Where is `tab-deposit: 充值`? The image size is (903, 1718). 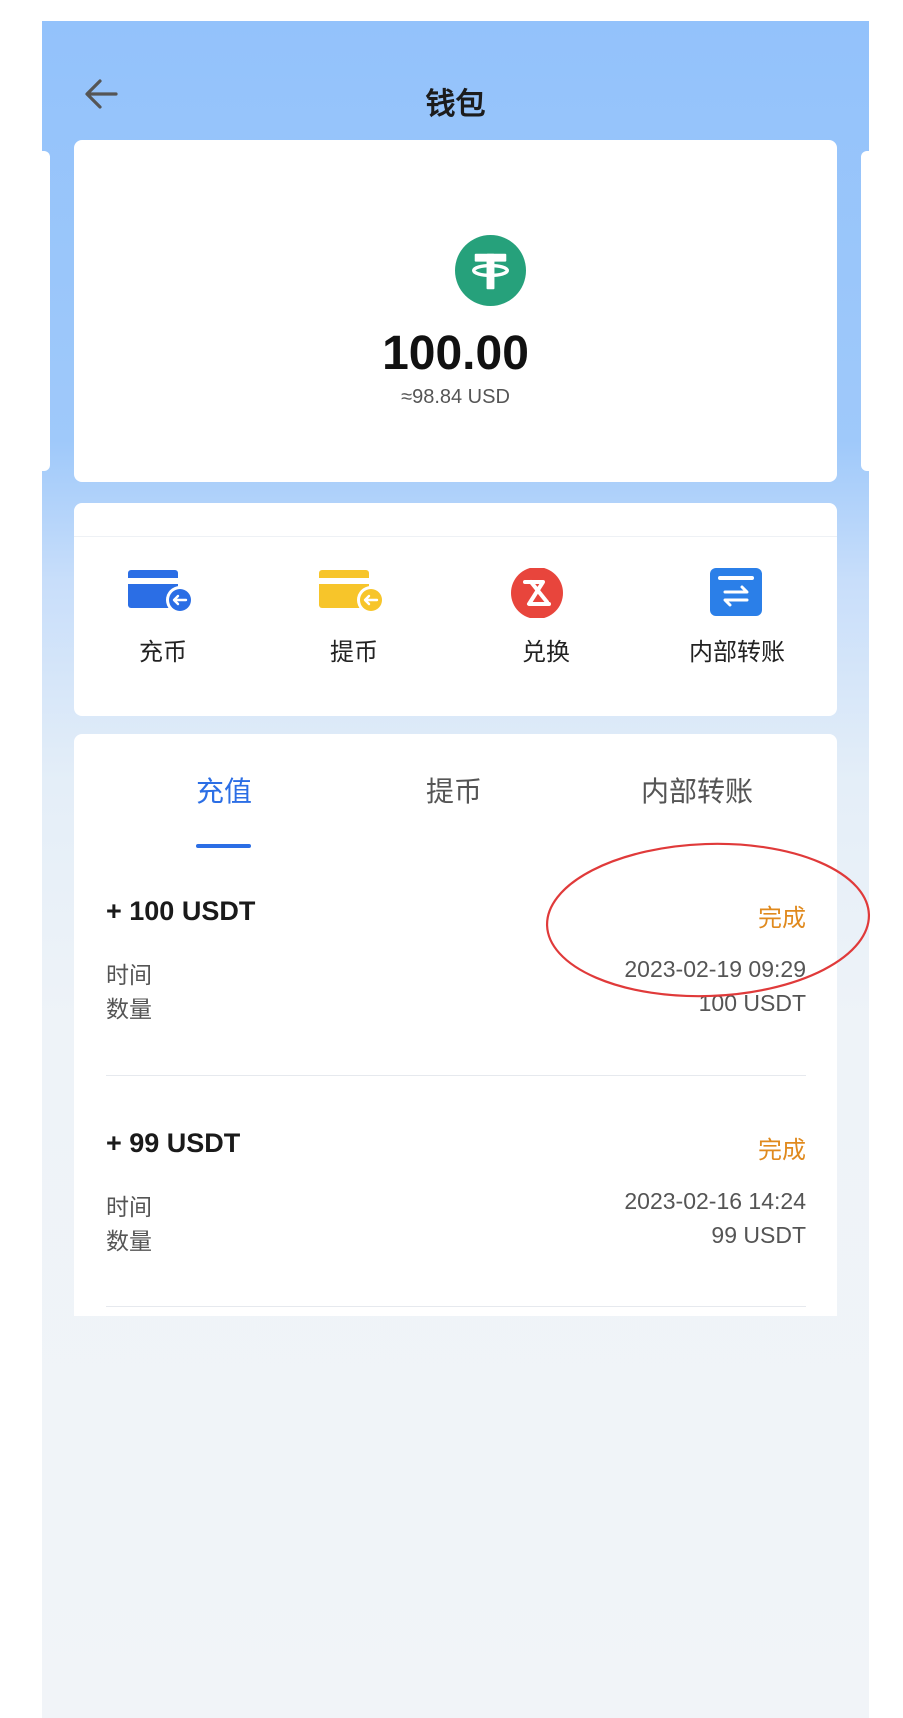 tab-deposit: 充值 is located at coordinates (224, 790).